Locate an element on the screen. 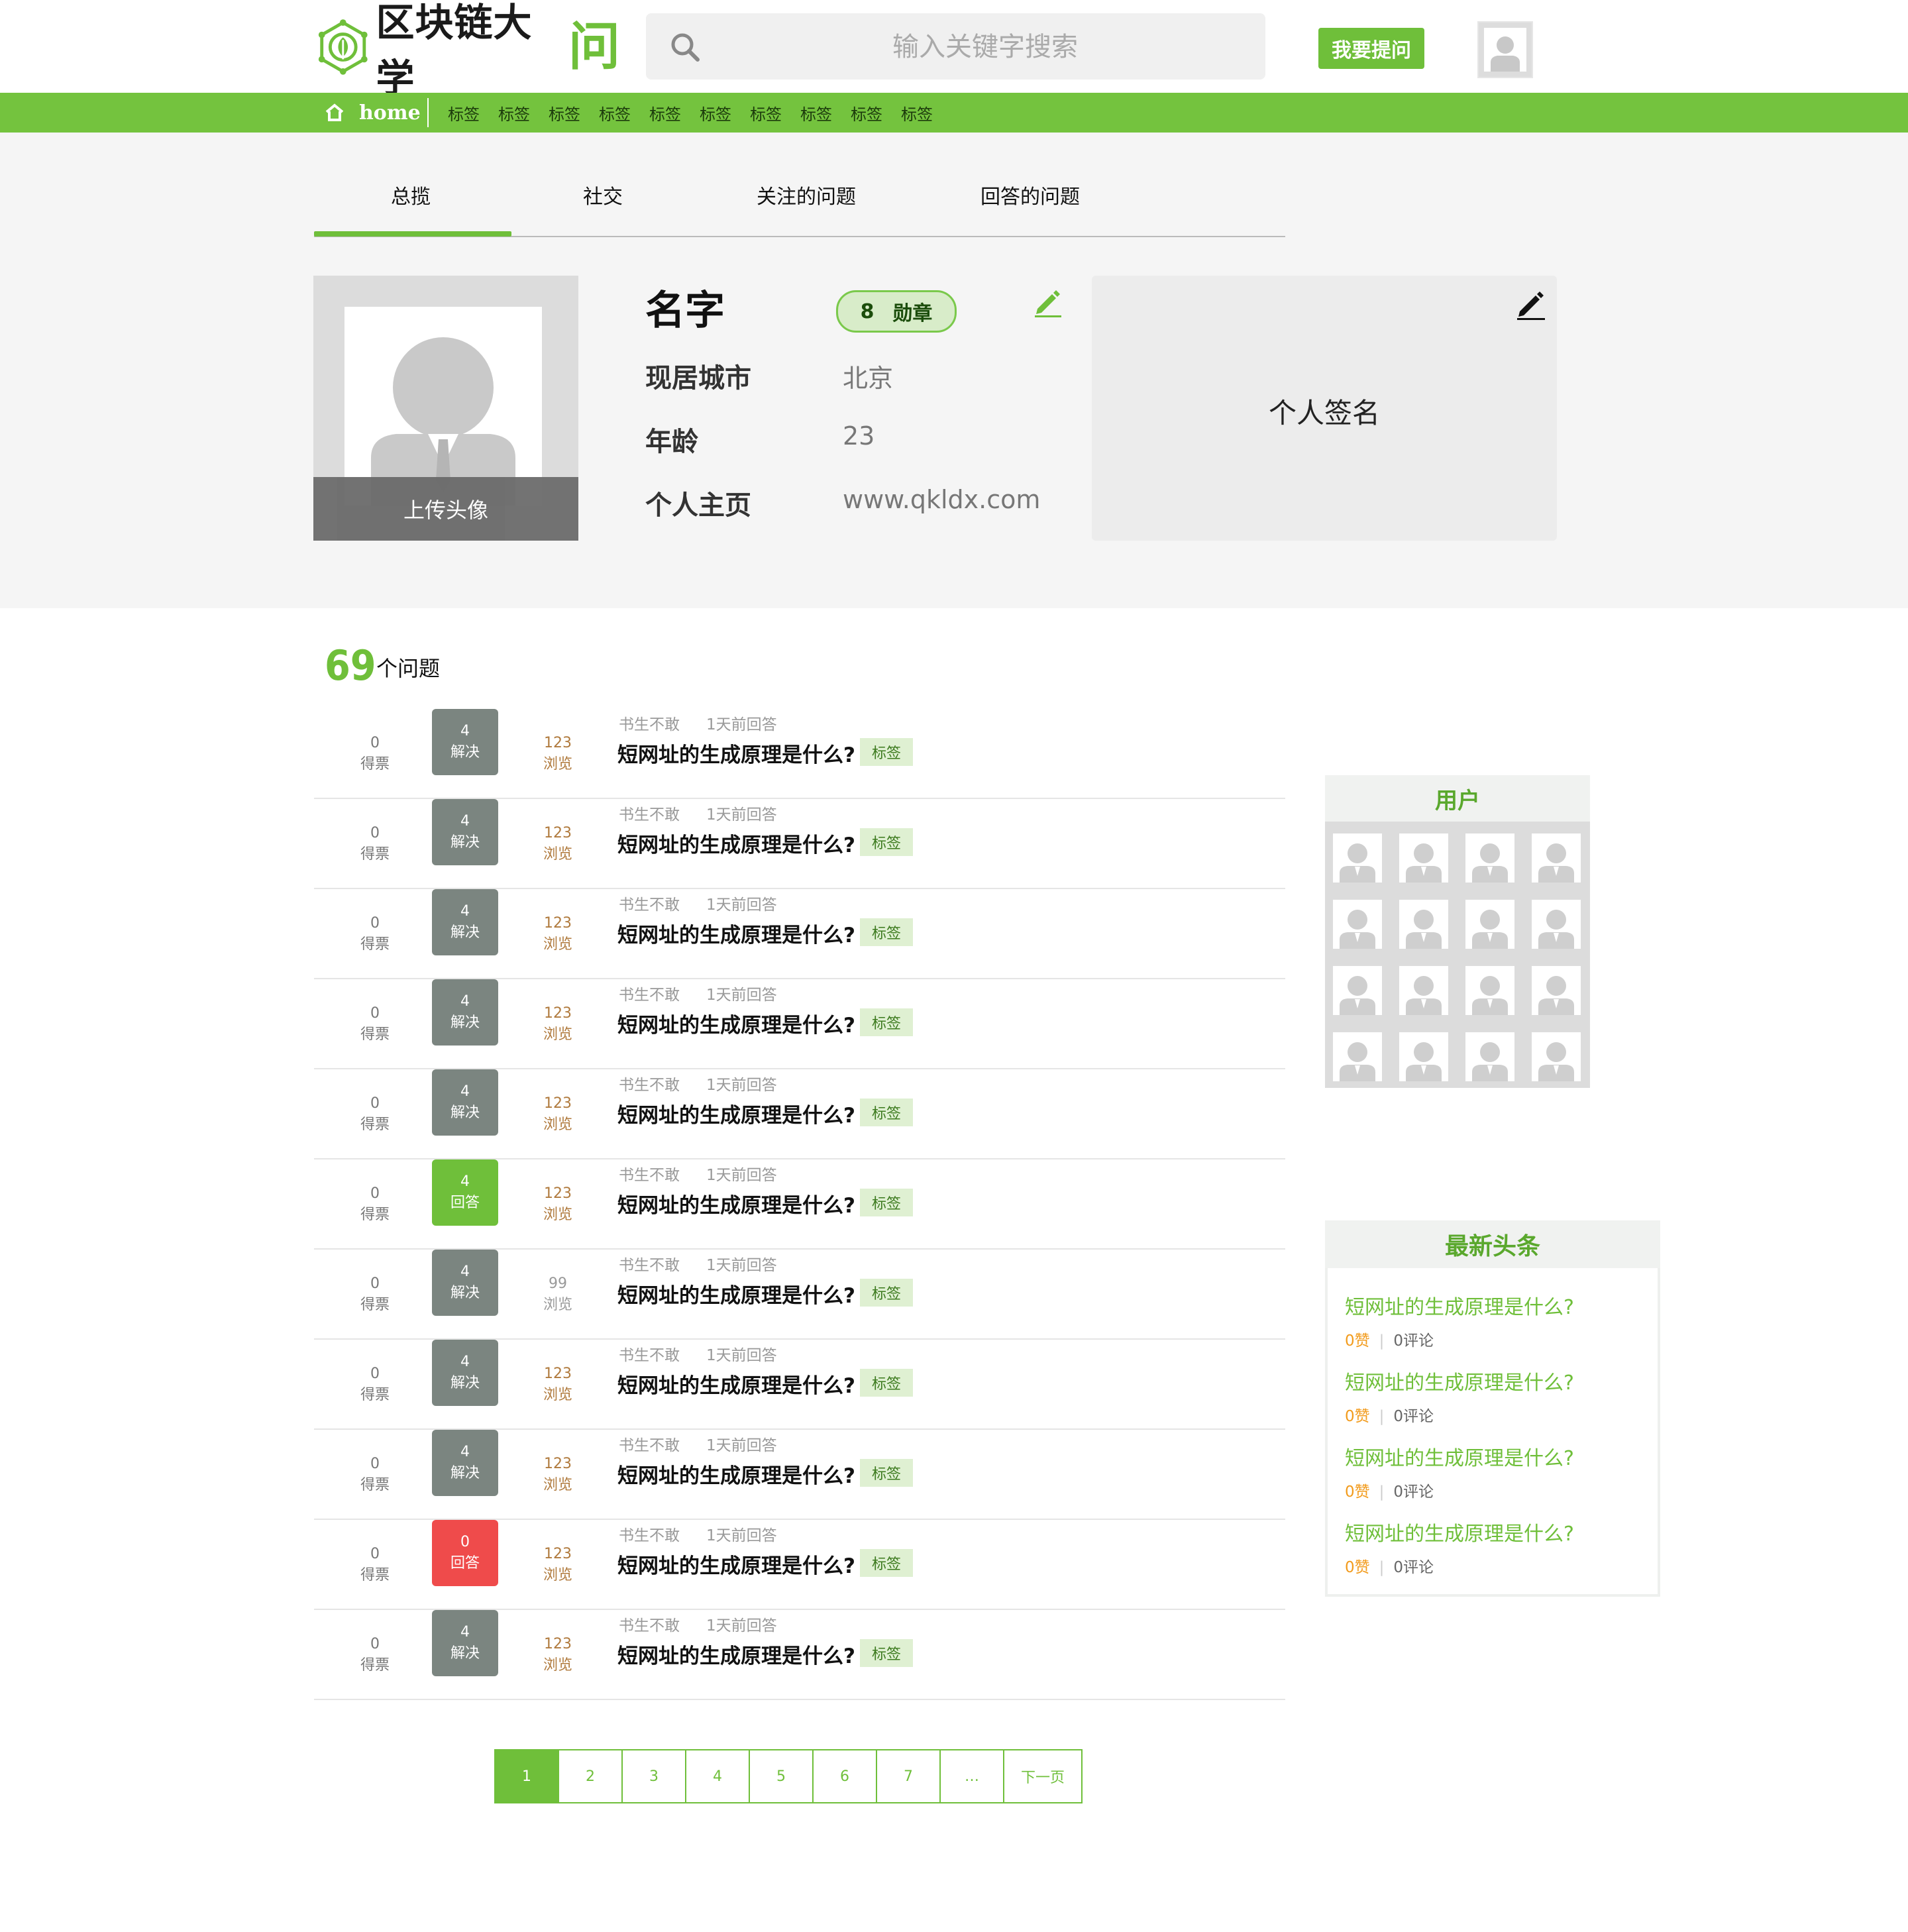 Image resolution: width=1908 pixels, height=1932 pixels. vote-label: 得票 is located at coordinates (375, 1666).